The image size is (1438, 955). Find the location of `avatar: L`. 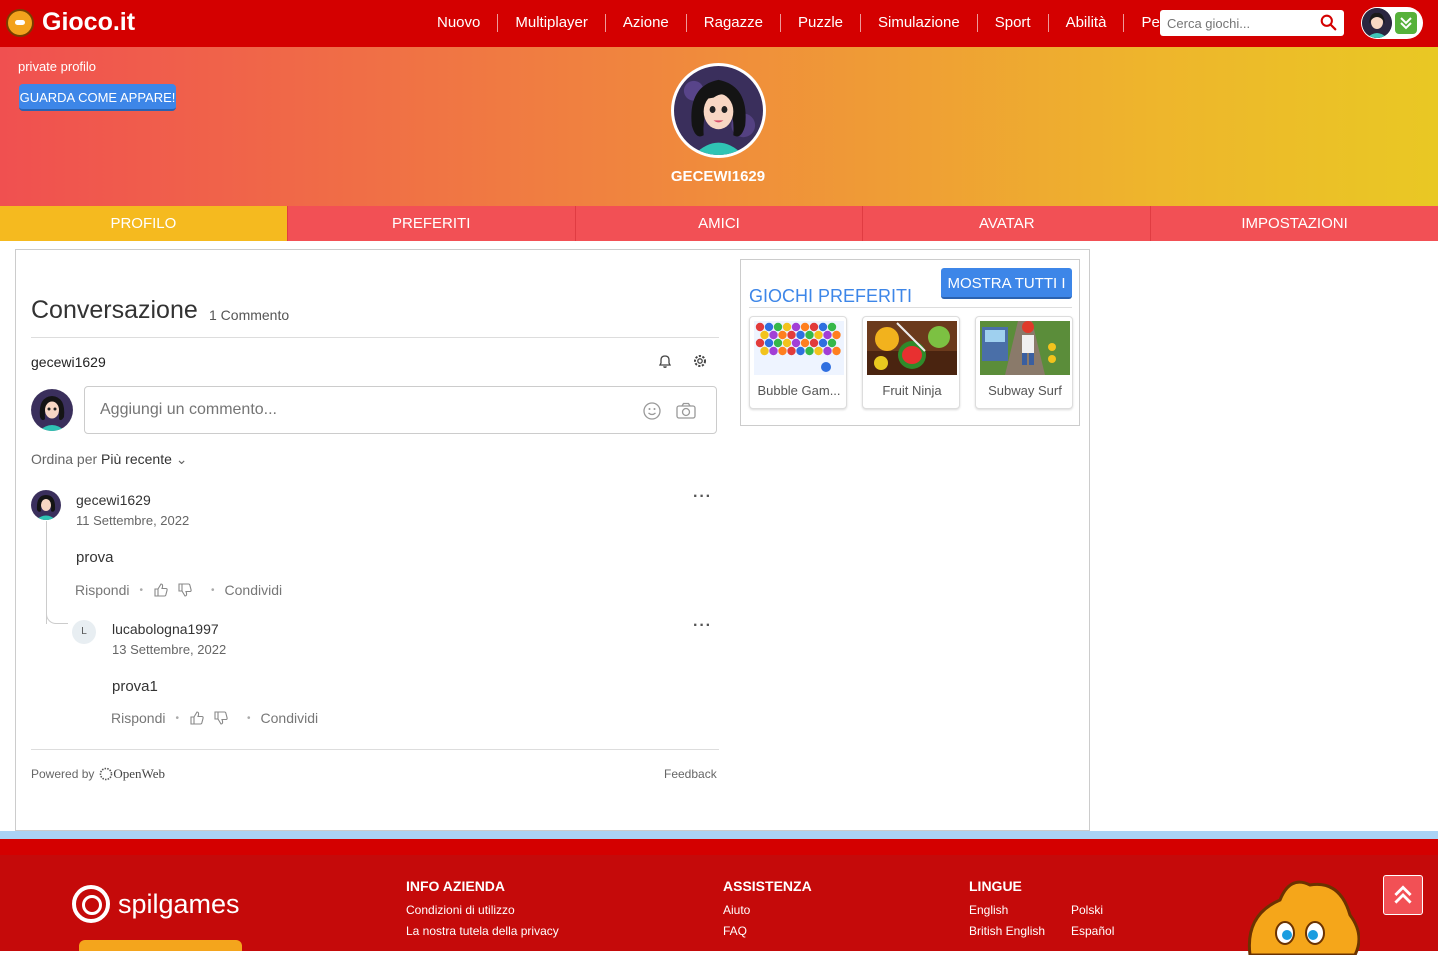

avatar: L is located at coordinates (84, 632).